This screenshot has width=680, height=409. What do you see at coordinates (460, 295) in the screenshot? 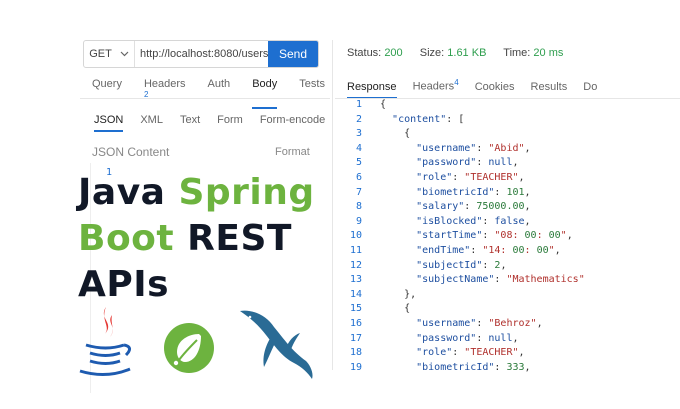
I see `code-line: 14 },` at bounding box center [460, 295].